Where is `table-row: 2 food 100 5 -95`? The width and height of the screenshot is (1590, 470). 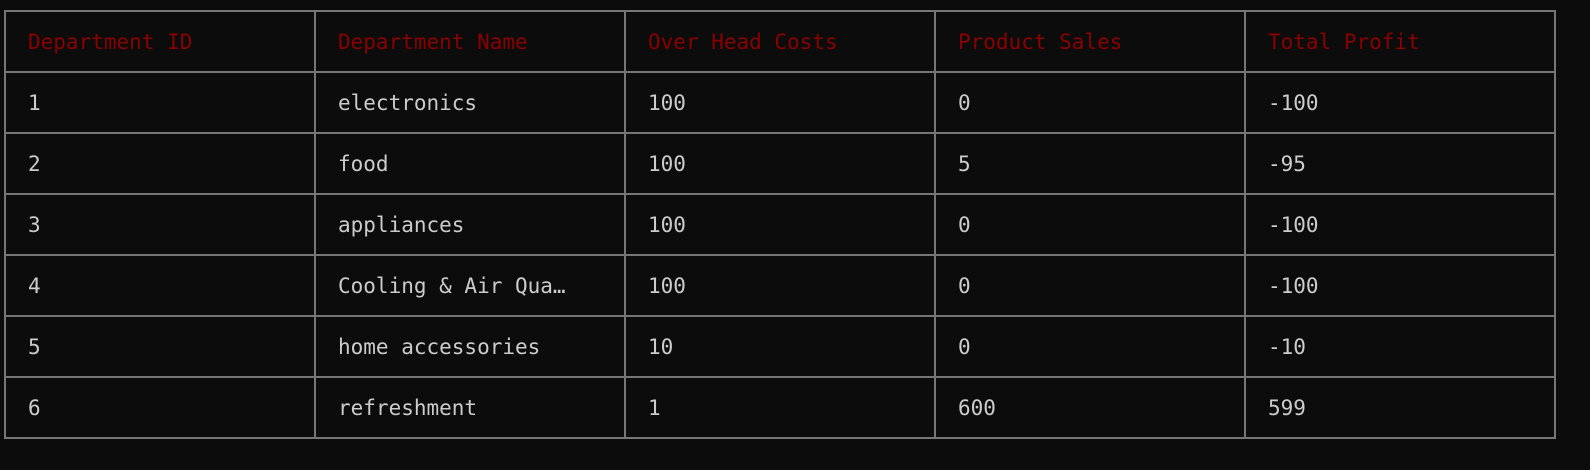 table-row: 2 food 100 5 -95 is located at coordinates (780, 163).